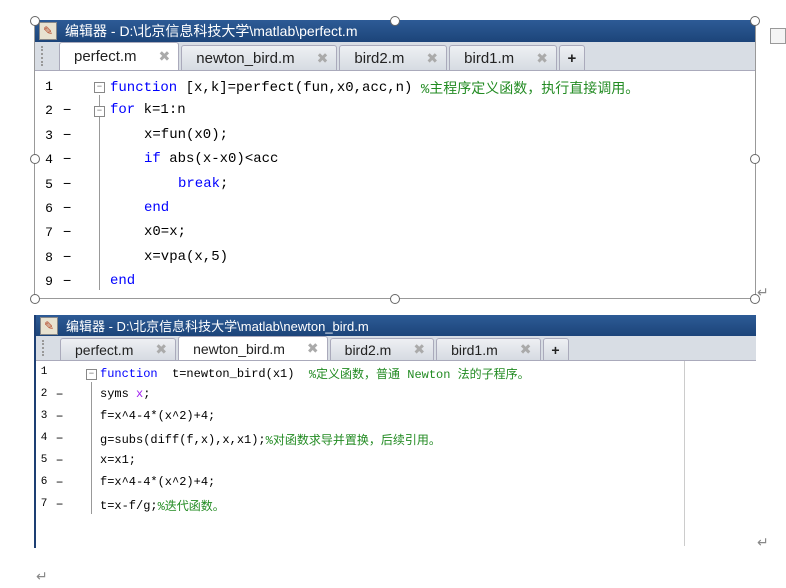  What do you see at coordinates (211, 31) in the screenshot?
I see `window-title: 编辑器 - D:\北京信息科技大学\matlab\perfect.m` at bounding box center [211, 31].